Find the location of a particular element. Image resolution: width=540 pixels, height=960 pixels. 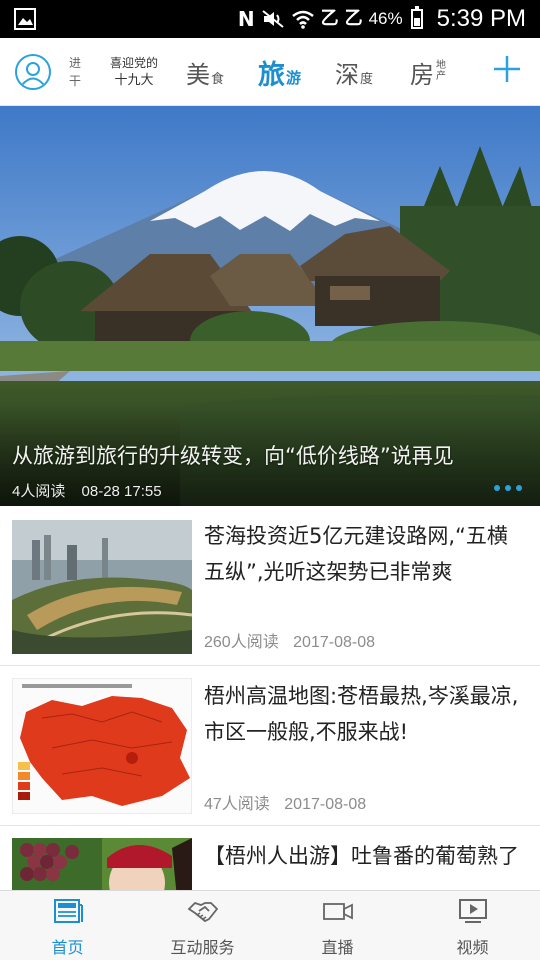

tab-special-top: 喜迎党的 is located at coordinates (133, 63).